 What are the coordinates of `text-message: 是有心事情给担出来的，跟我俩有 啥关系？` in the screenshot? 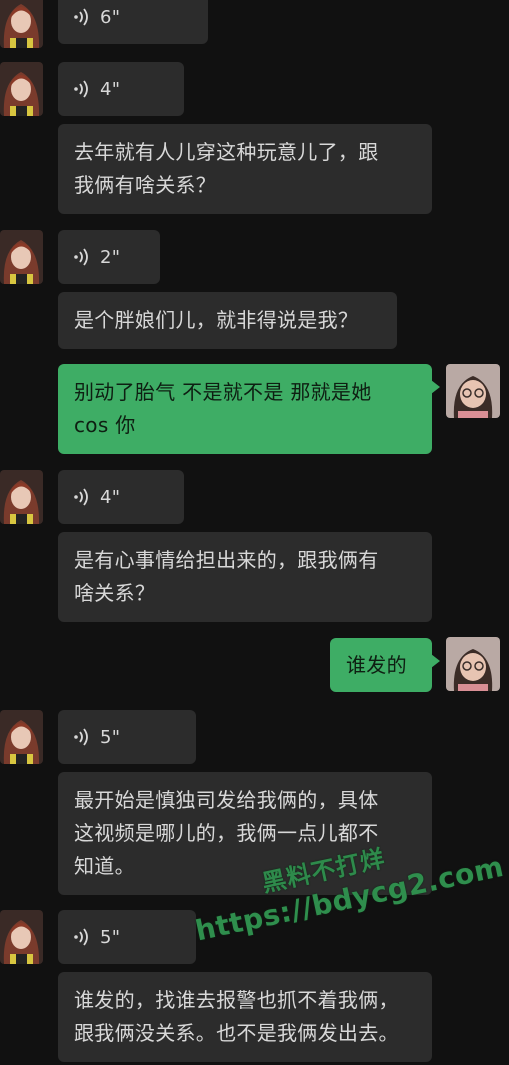 It's located at (245, 577).